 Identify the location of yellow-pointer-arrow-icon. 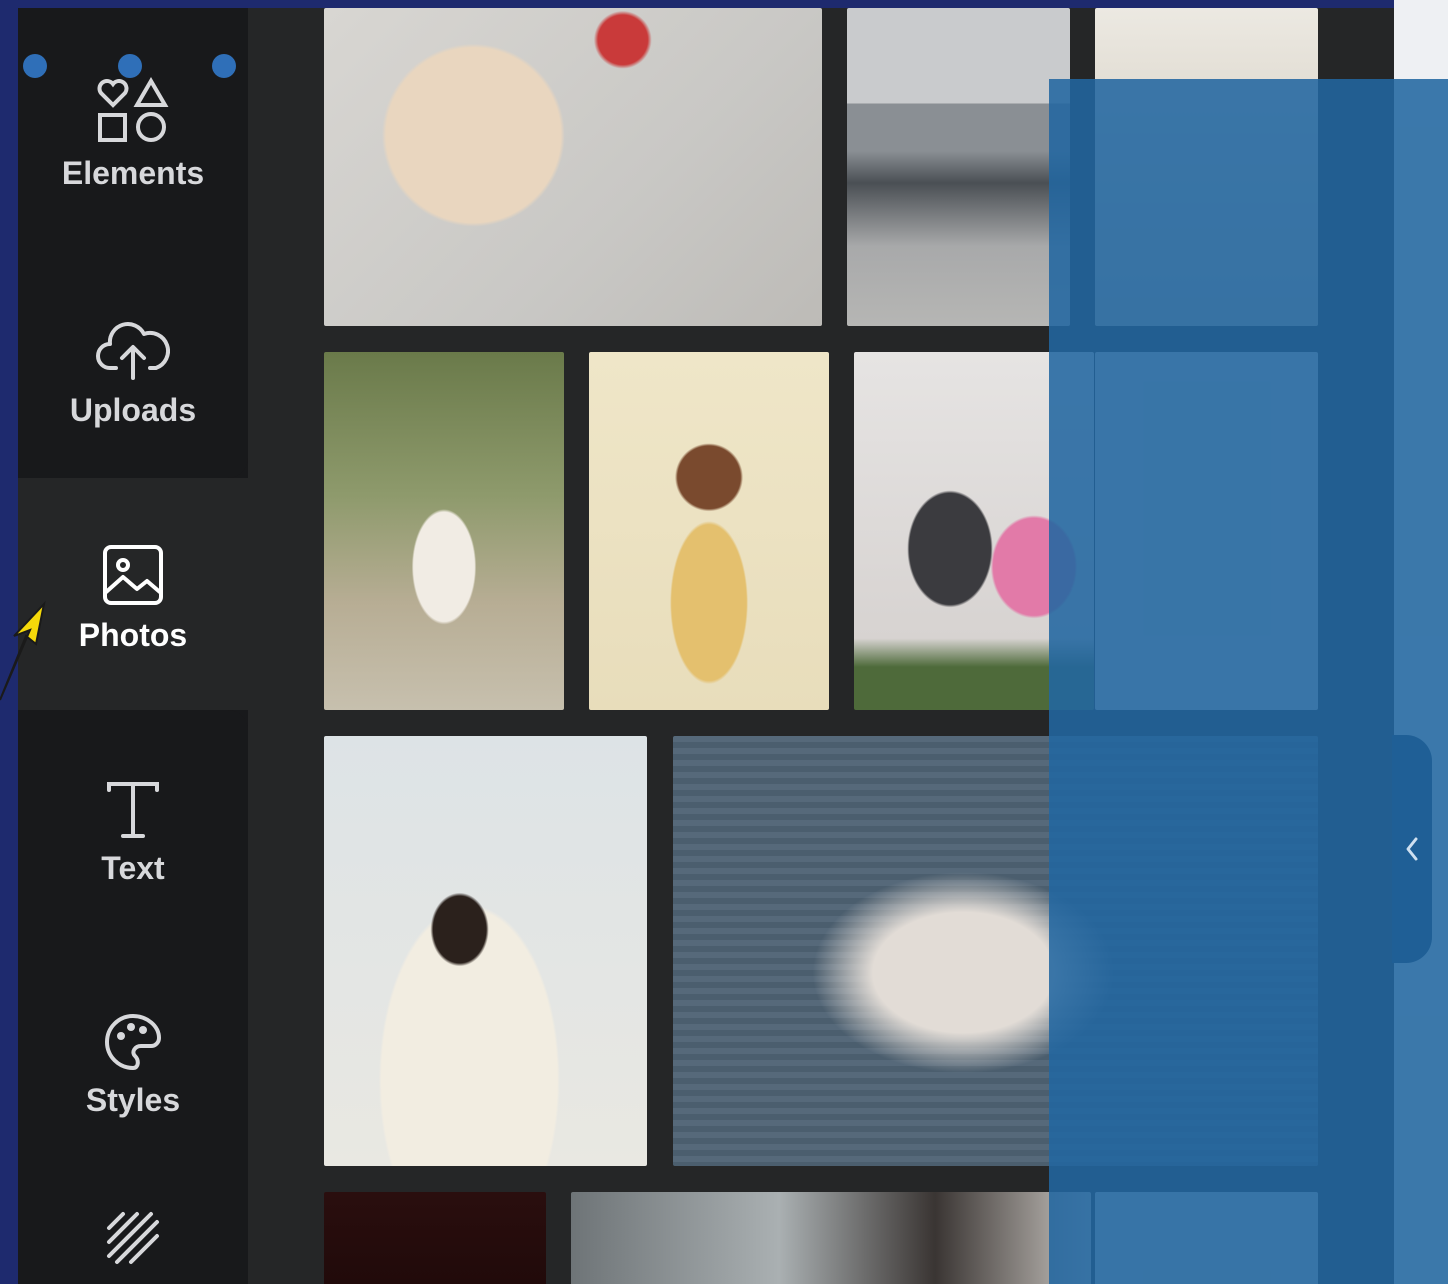
(23, 650).